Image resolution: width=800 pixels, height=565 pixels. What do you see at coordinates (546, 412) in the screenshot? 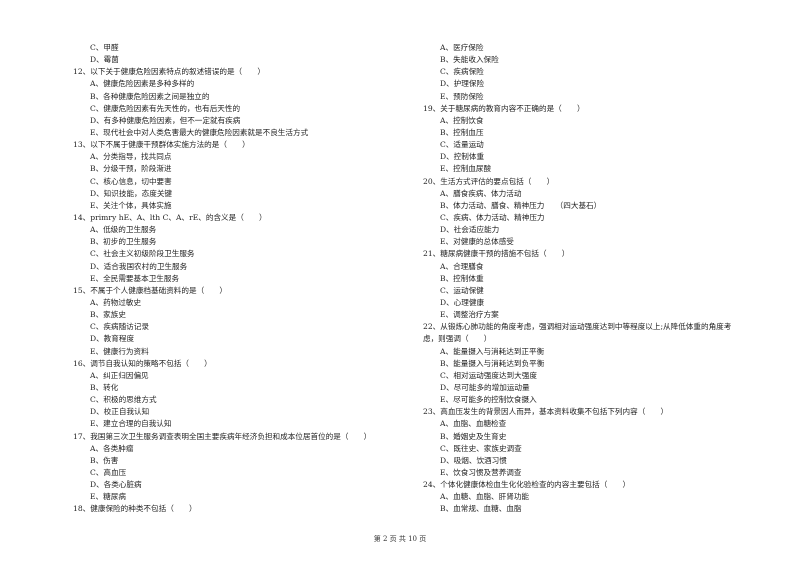
I see `question-stem: 23、高血压发生的背景因人而异，基本资料收集不包括下列内容（ ）` at bounding box center [546, 412].